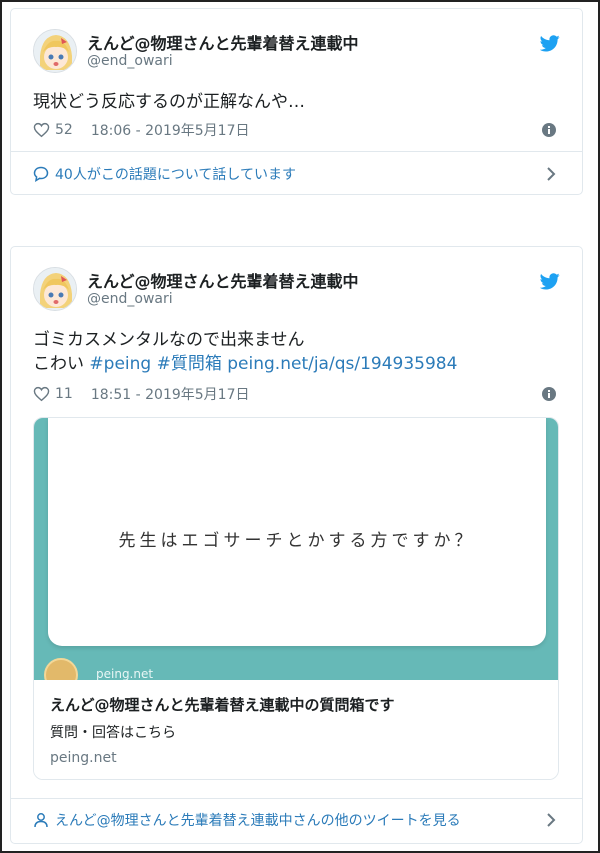 This screenshot has height=853, width=600. I want to click on conversation-link: 40人がこの話題について話しています, so click(297, 174).